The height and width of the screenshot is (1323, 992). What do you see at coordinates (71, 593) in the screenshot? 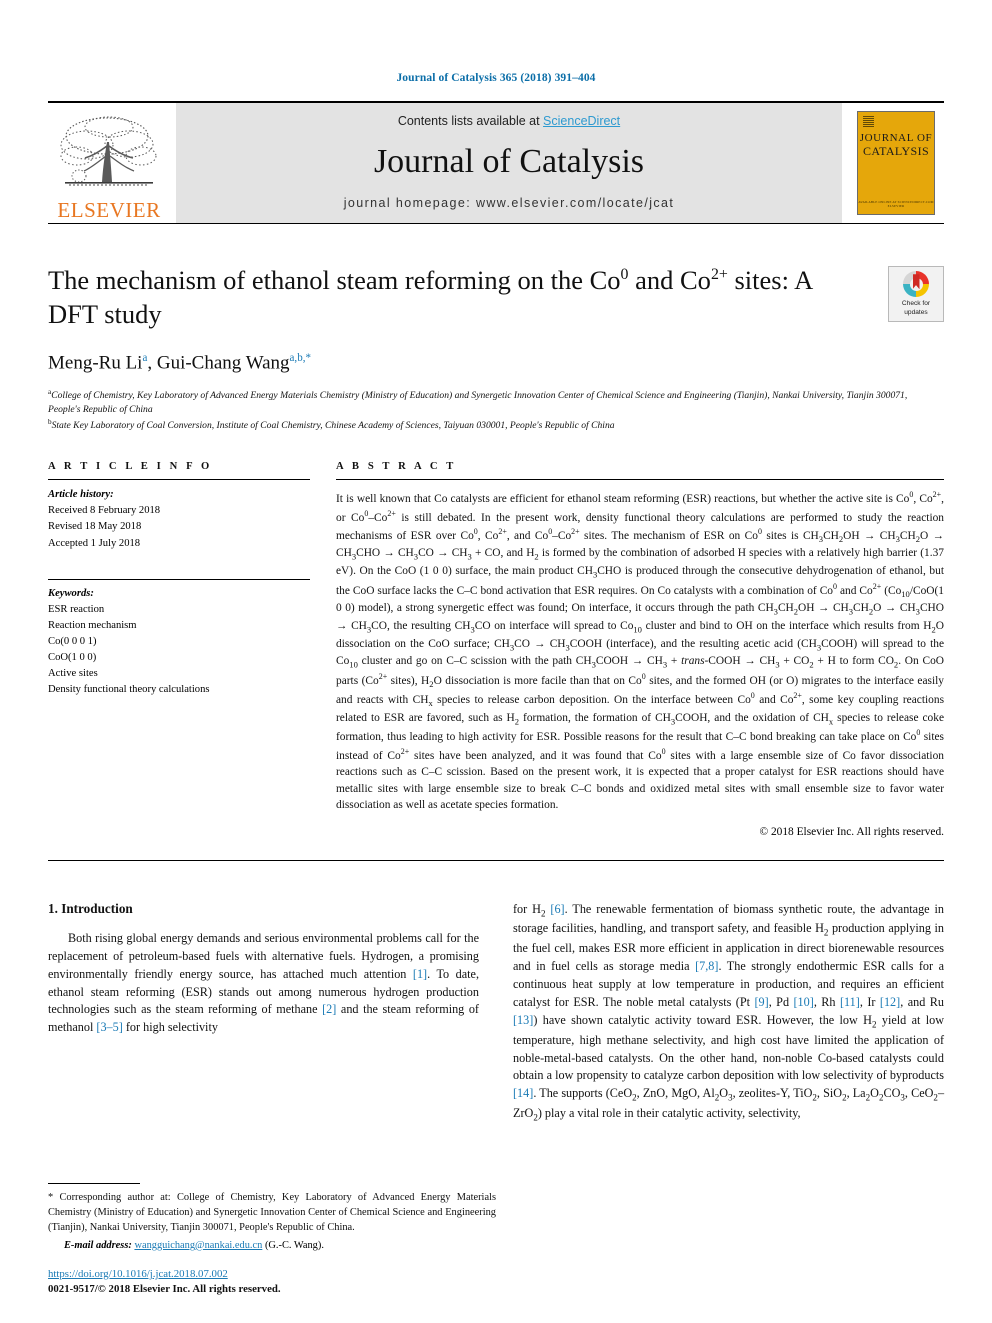
I see `keywords-label: Keywords:` at bounding box center [71, 593].